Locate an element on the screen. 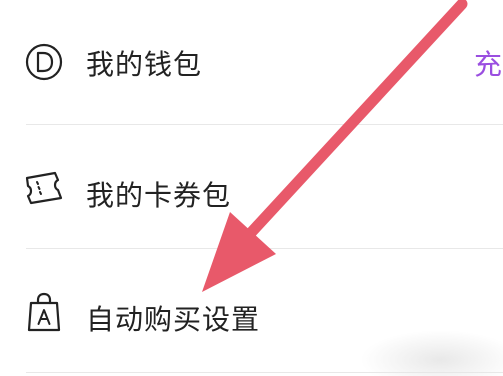 This screenshot has height=376, width=503. shopping-bag-a-icon is located at coordinates (44, 312).